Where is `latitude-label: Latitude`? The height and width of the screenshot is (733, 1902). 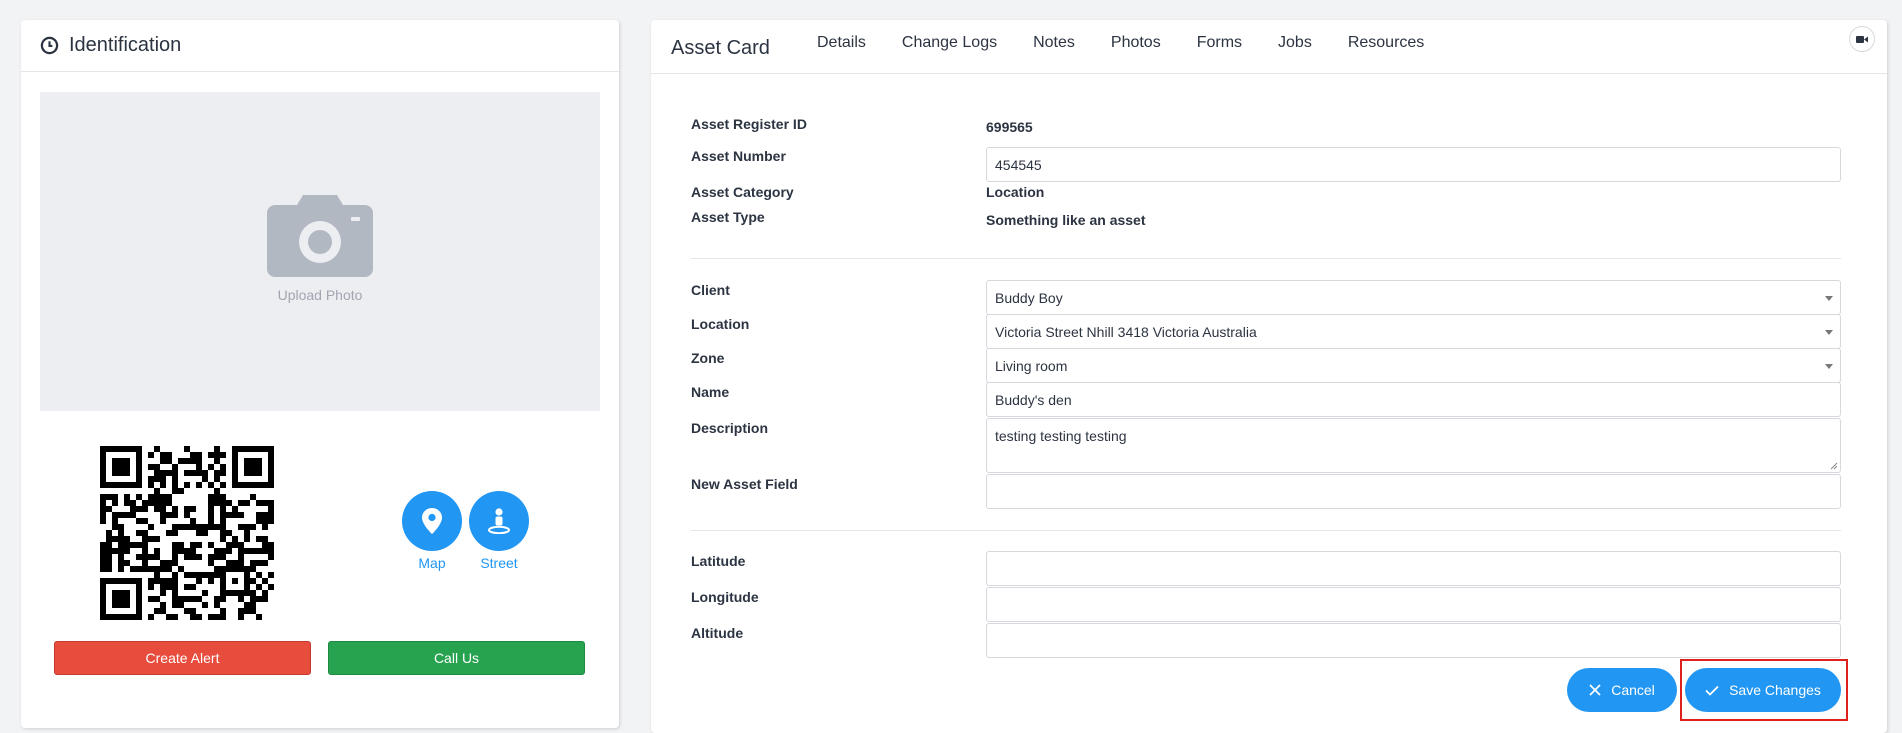
latitude-label: Latitude is located at coordinates (718, 561).